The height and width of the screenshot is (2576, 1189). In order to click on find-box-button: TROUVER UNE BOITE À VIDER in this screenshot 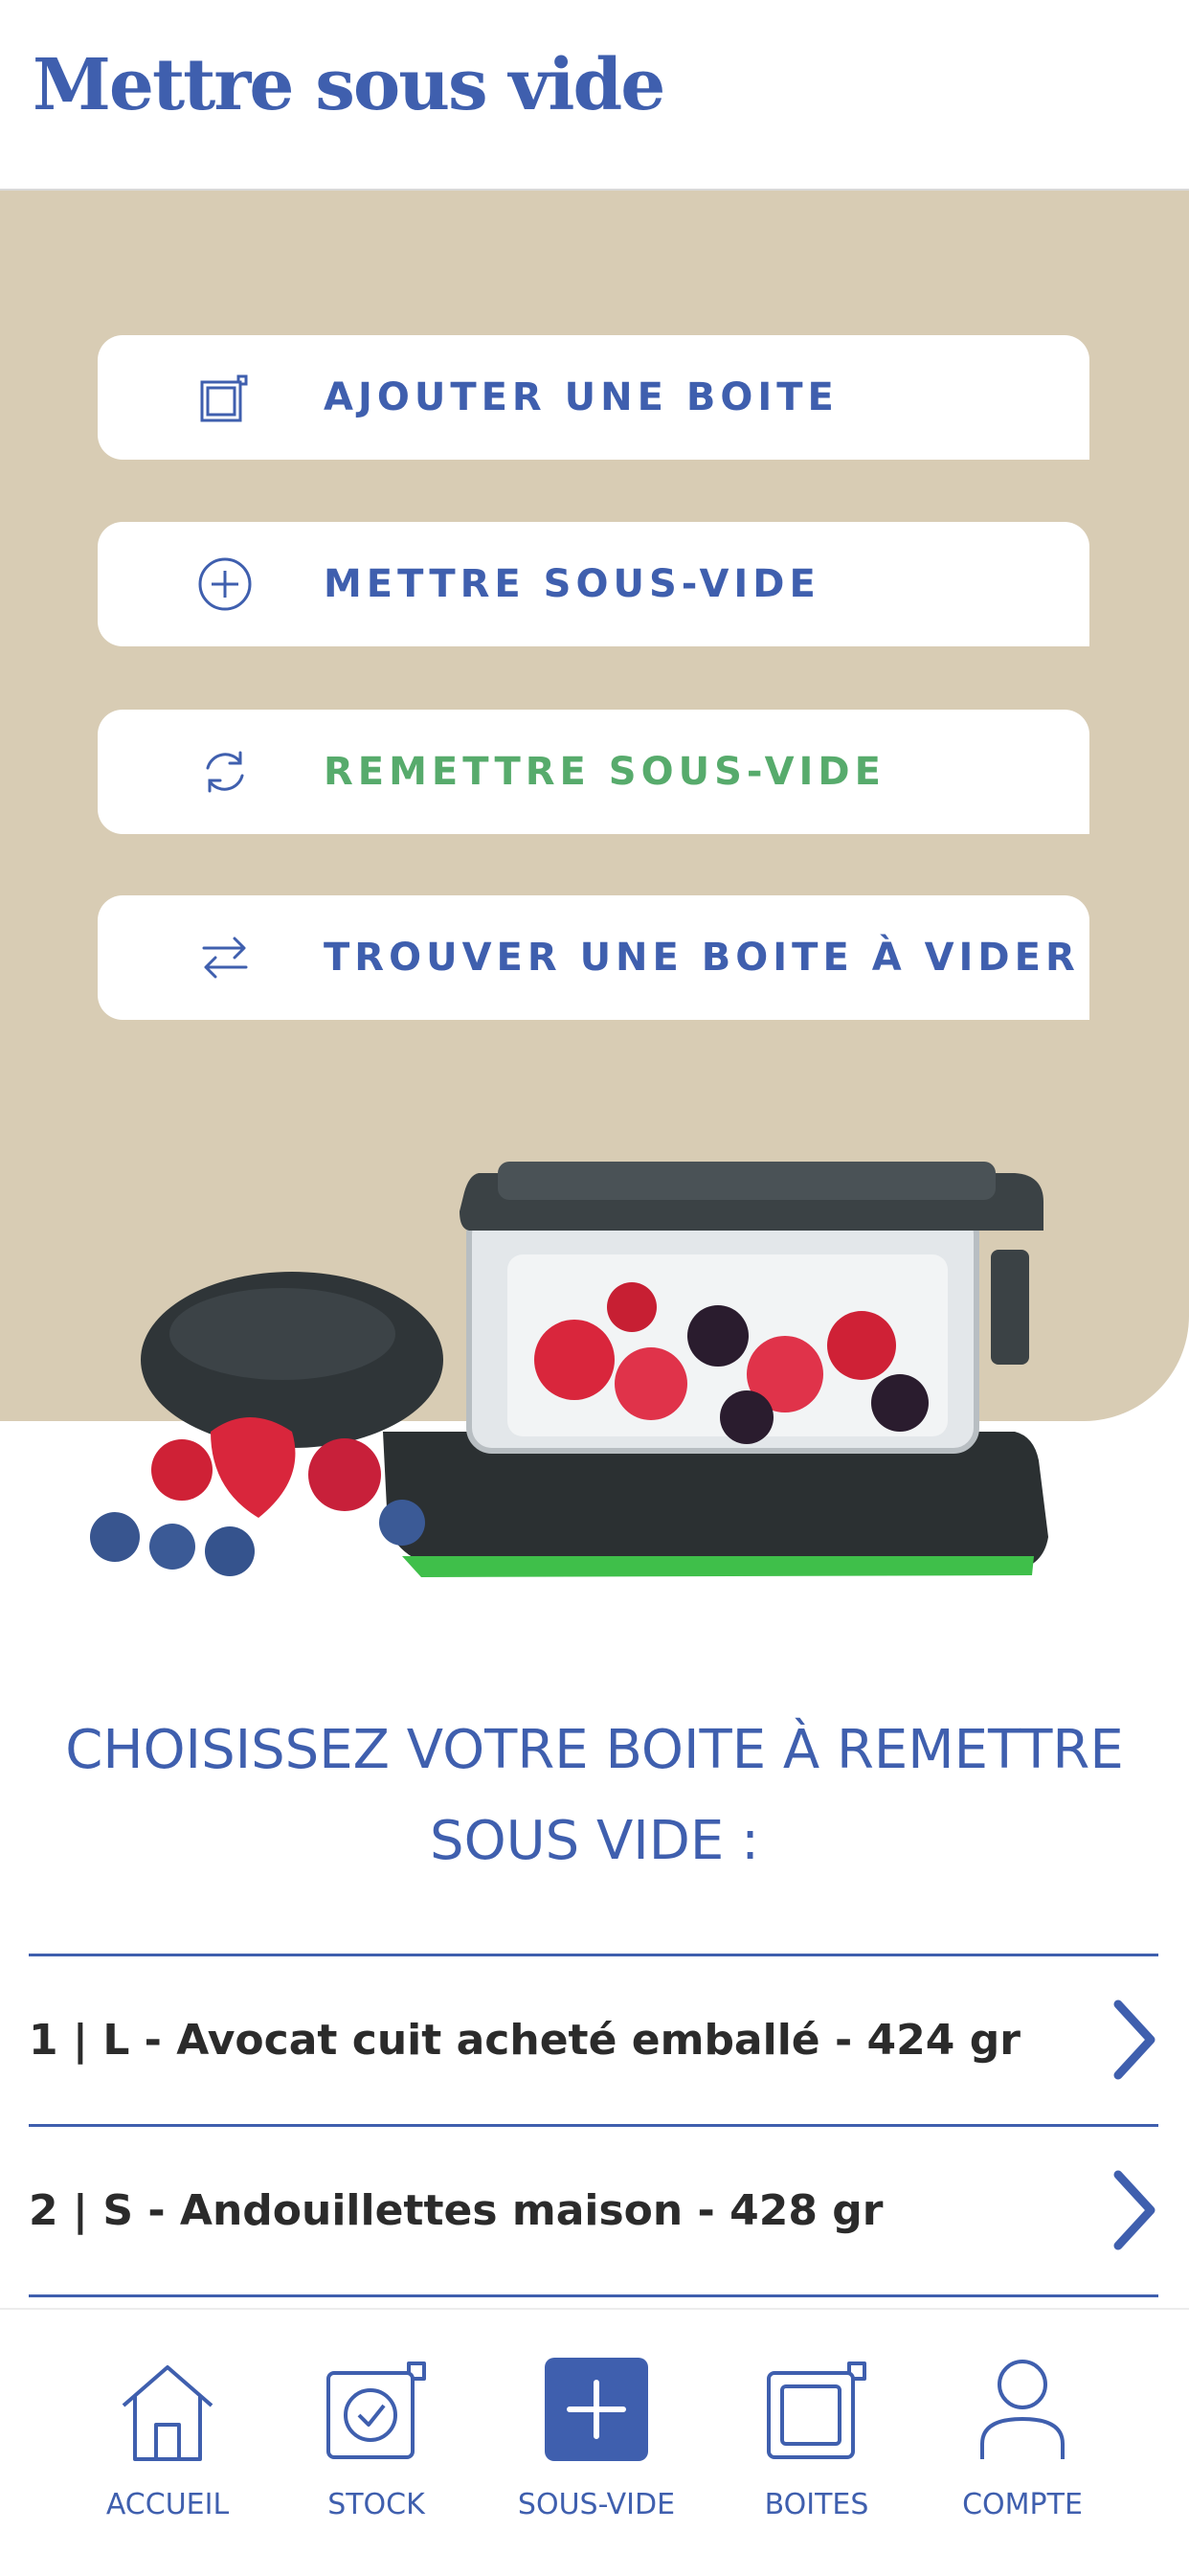, I will do `click(593, 957)`.